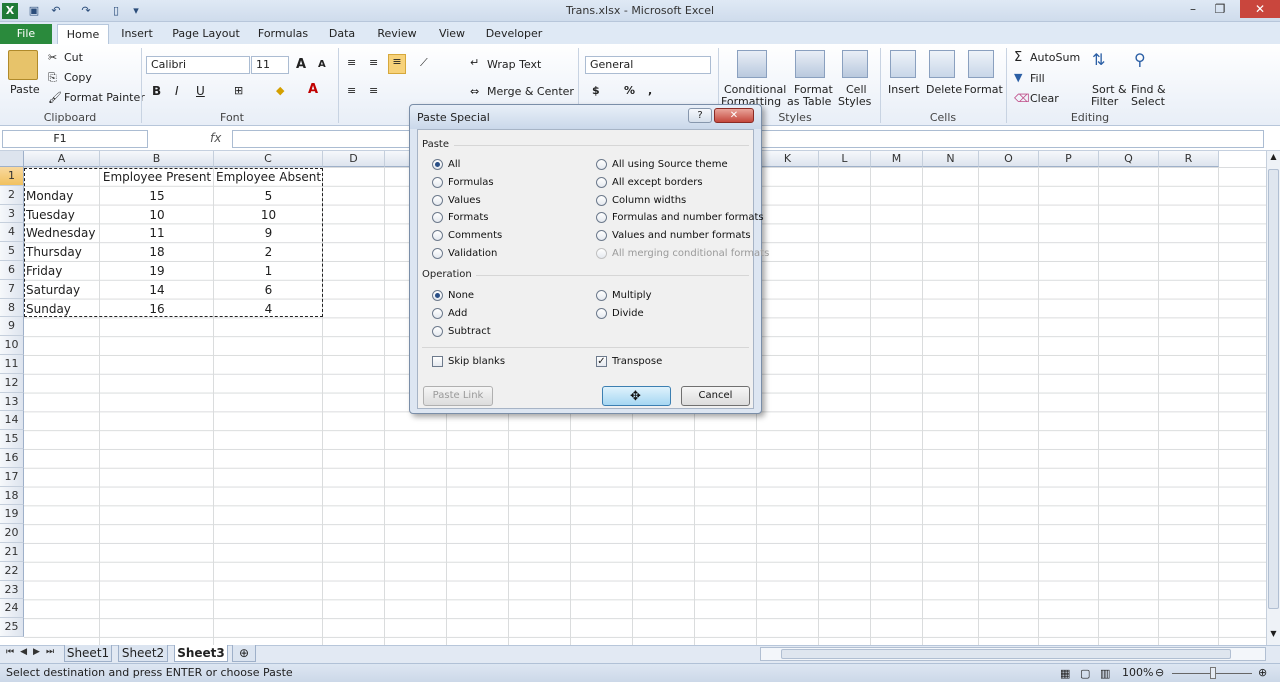 This screenshot has height=683, width=1280. I want to click on cancel-button: Cancel, so click(715, 396).